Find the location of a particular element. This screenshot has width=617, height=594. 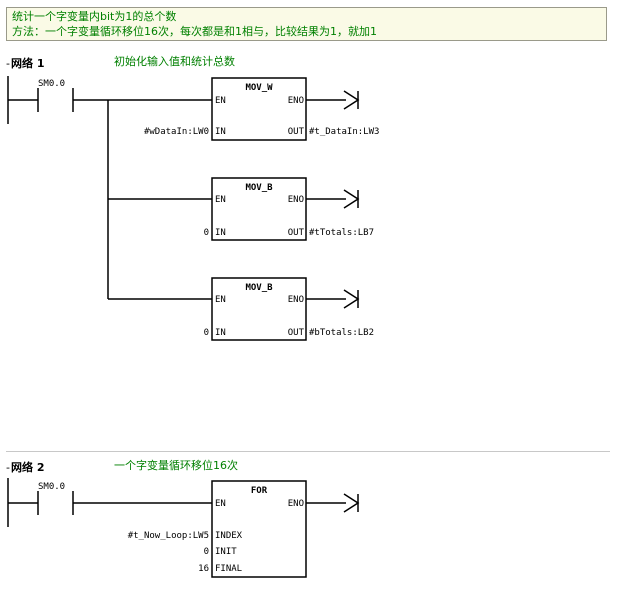

for-block: FOR EN ENO INDEX INIT FINAL is located at coordinates (259, 529).